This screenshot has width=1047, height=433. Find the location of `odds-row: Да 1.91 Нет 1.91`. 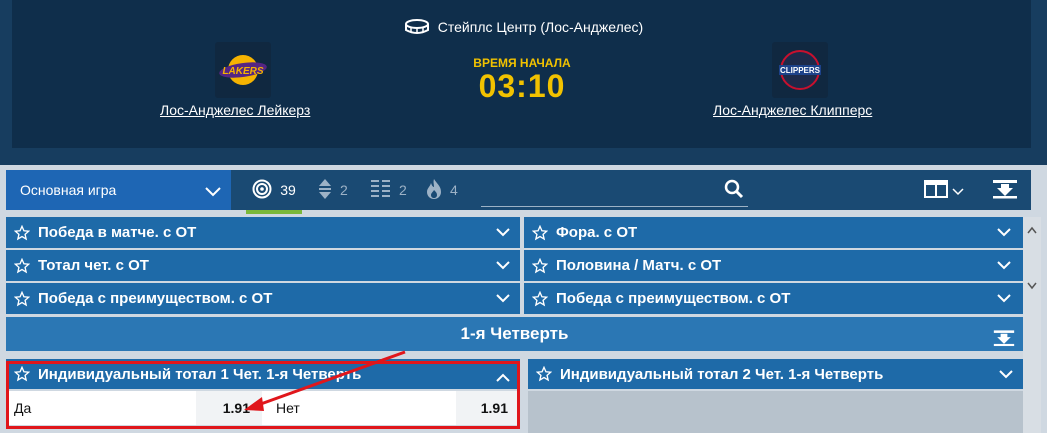

odds-row: Да 1.91 Нет 1.91 is located at coordinates (263, 408).